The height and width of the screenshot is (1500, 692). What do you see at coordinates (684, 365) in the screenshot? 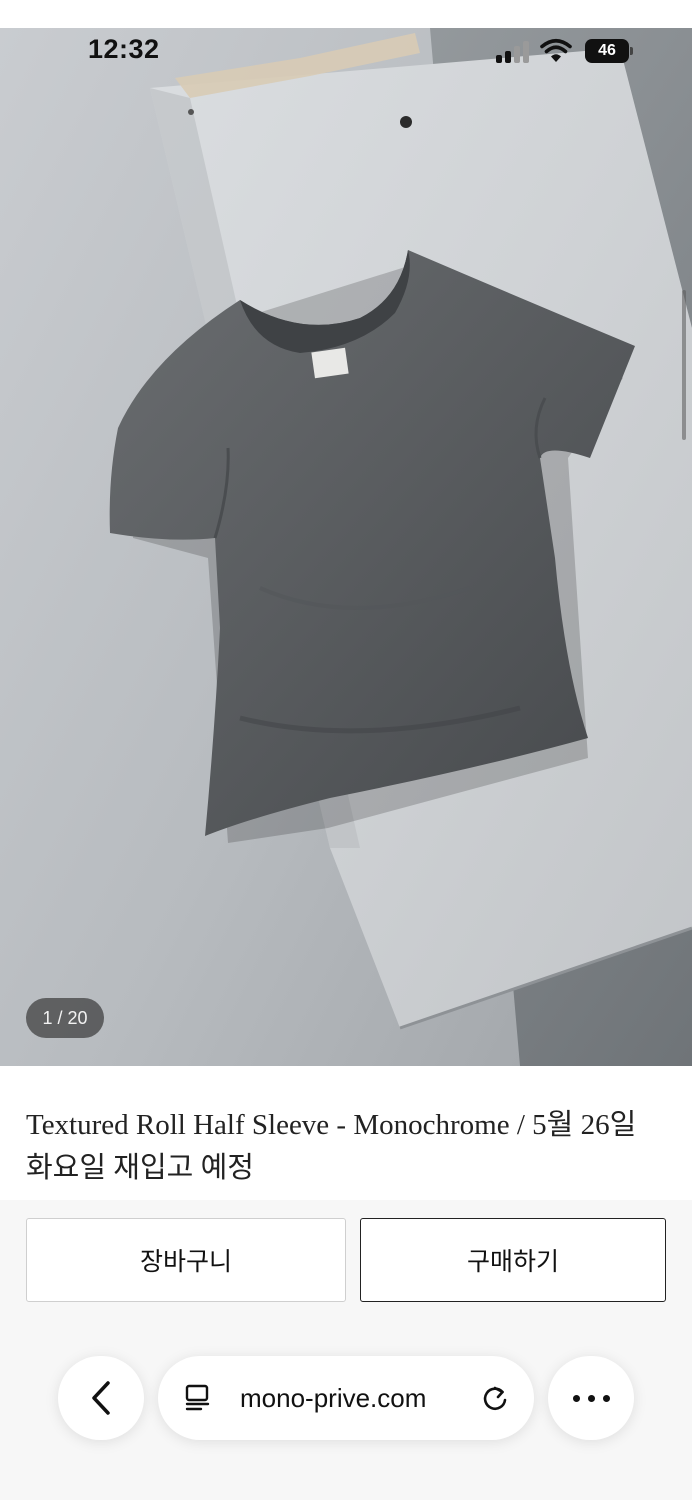
I see `scroll-indicator` at bounding box center [684, 365].